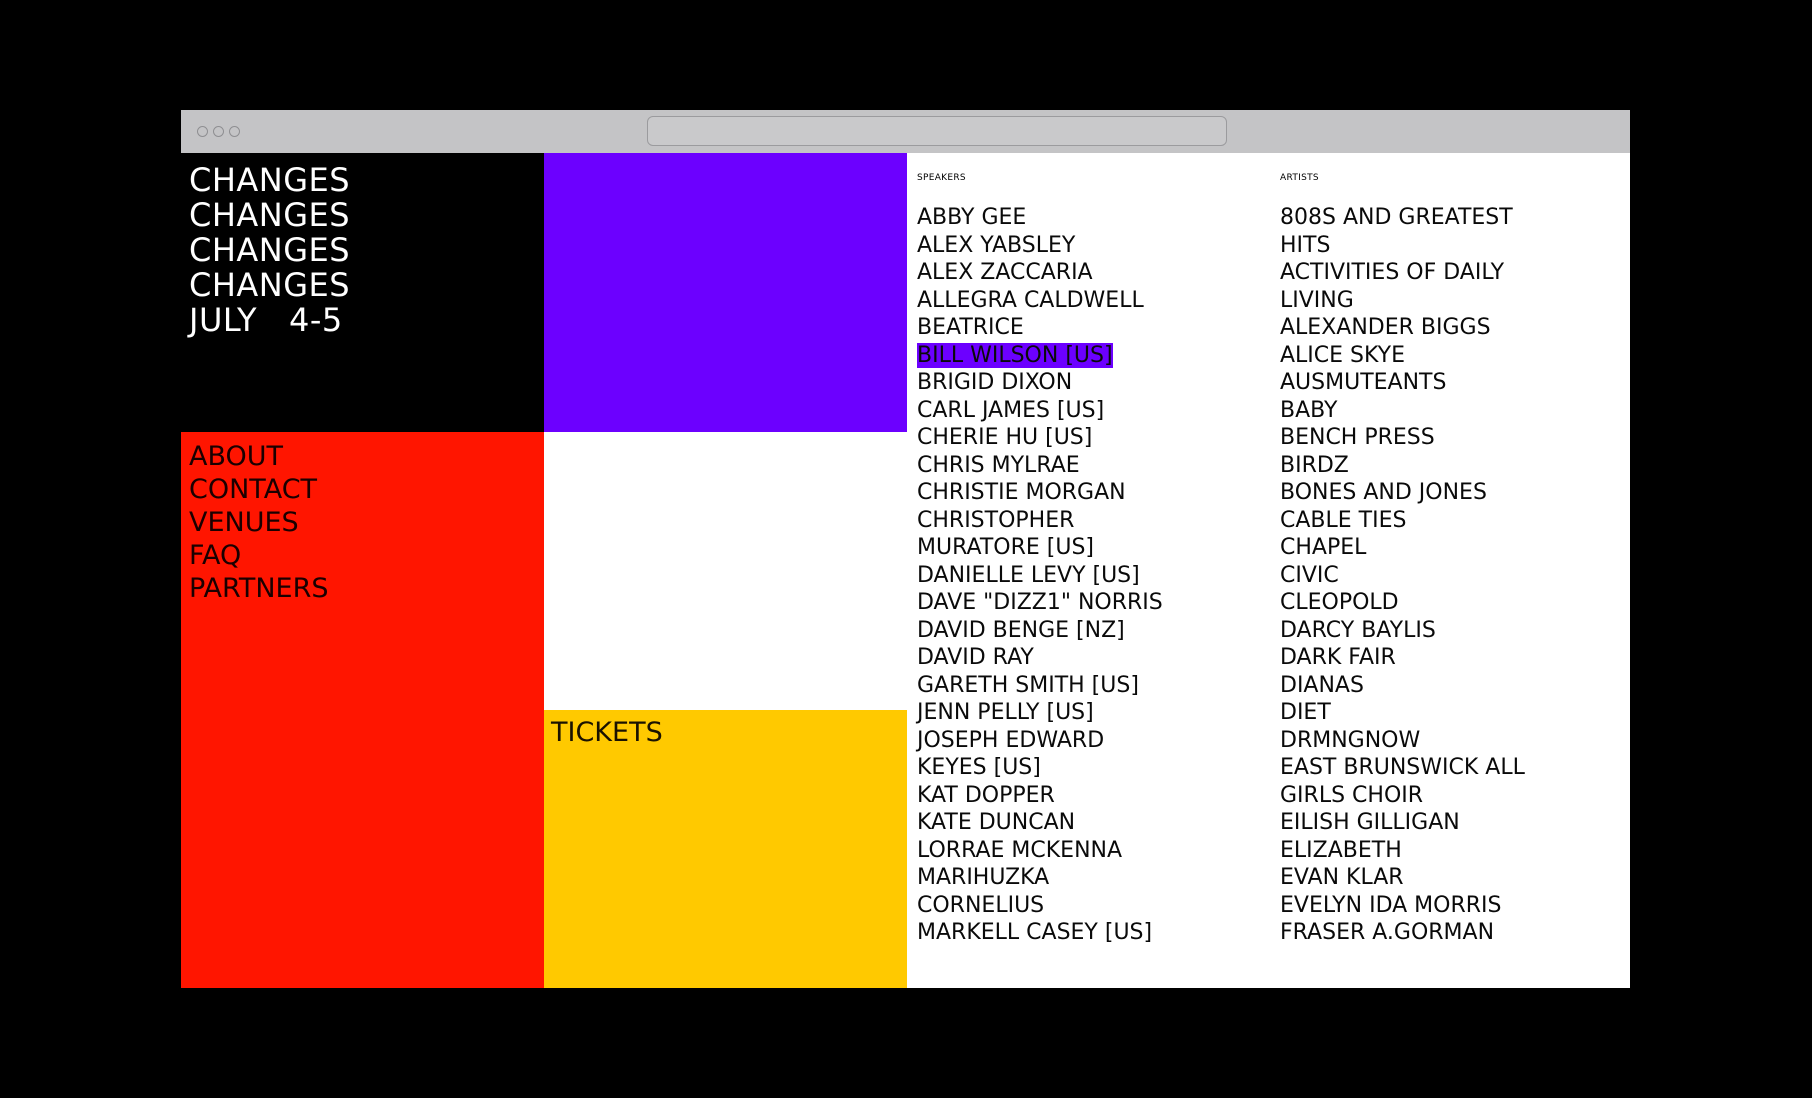  I want to click on nav-link-partners: PARTNERS, so click(366, 588).